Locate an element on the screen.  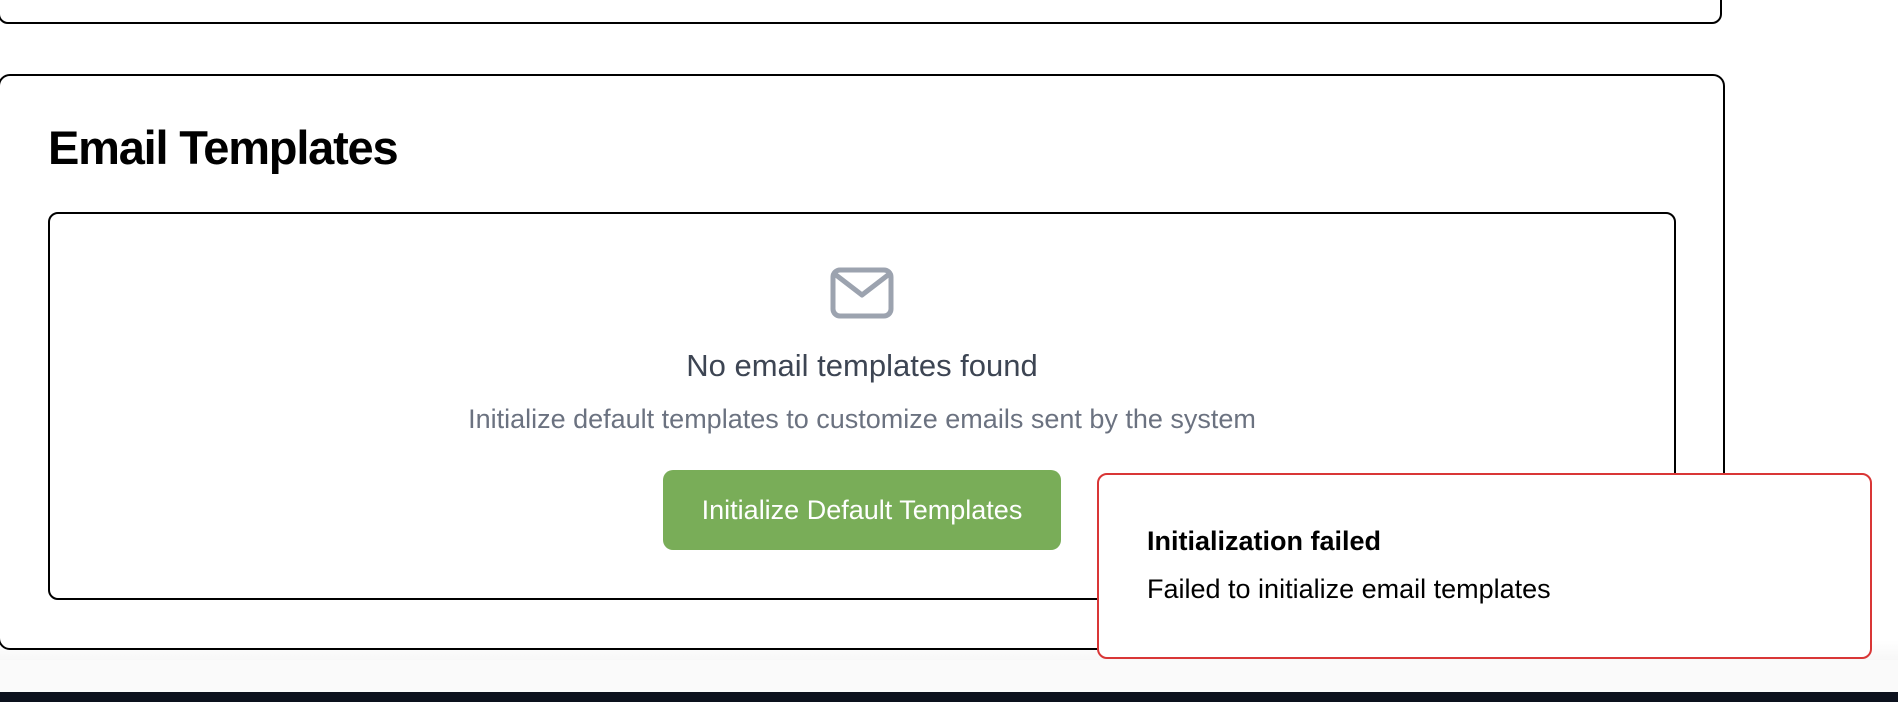
empty-state-title: No email templates found is located at coordinates (862, 365).